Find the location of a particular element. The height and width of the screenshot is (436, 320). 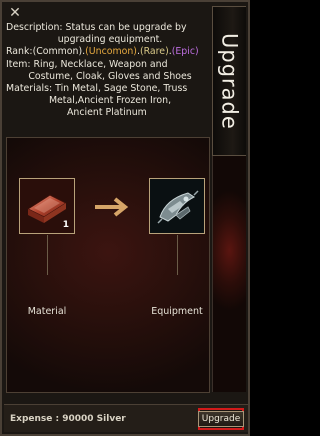

upgrade-button: Upgrade is located at coordinates (221, 419).